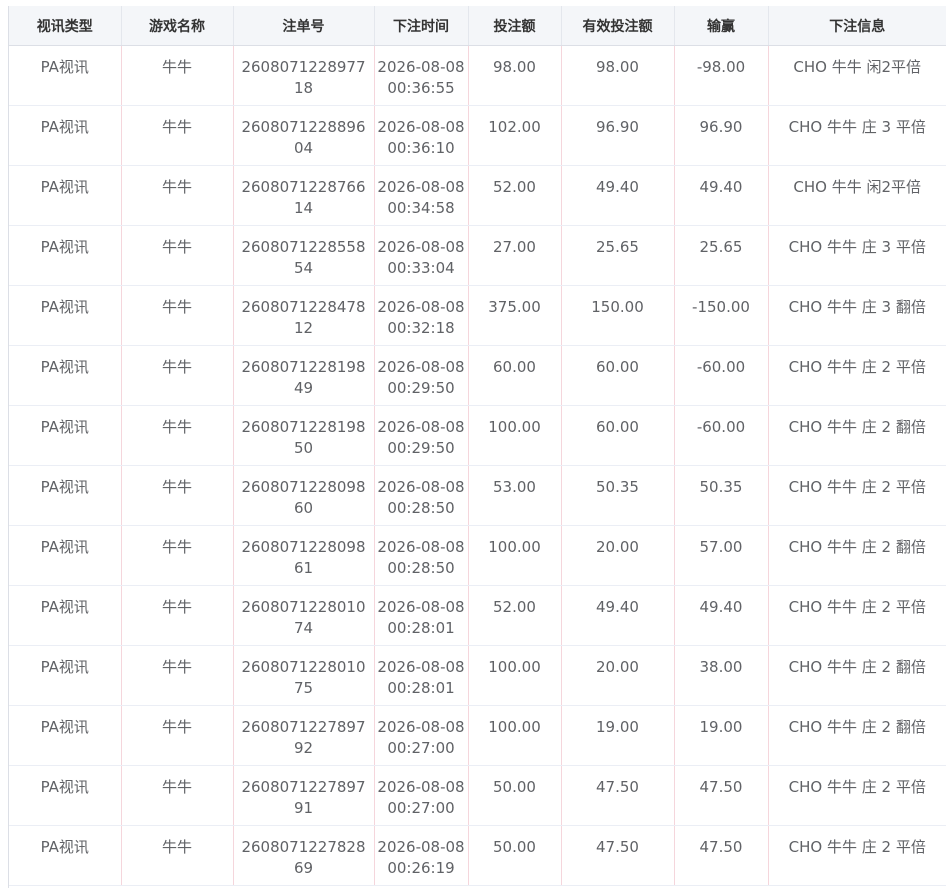  What do you see at coordinates (421, 26) in the screenshot?
I see `column-header-bet-time: 下注时间` at bounding box center [421, 26].